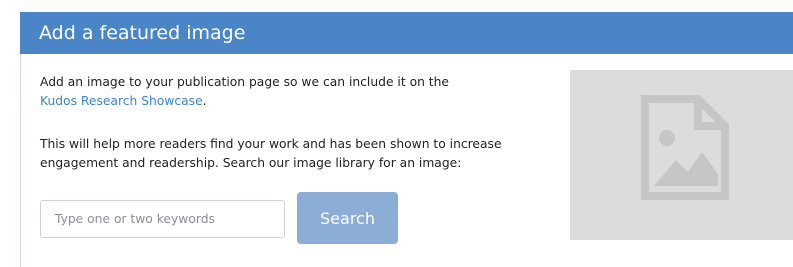 The height and width of the screenshot is (267, 793). I want to click on intro-text-suffix: ., so click(204, 101).